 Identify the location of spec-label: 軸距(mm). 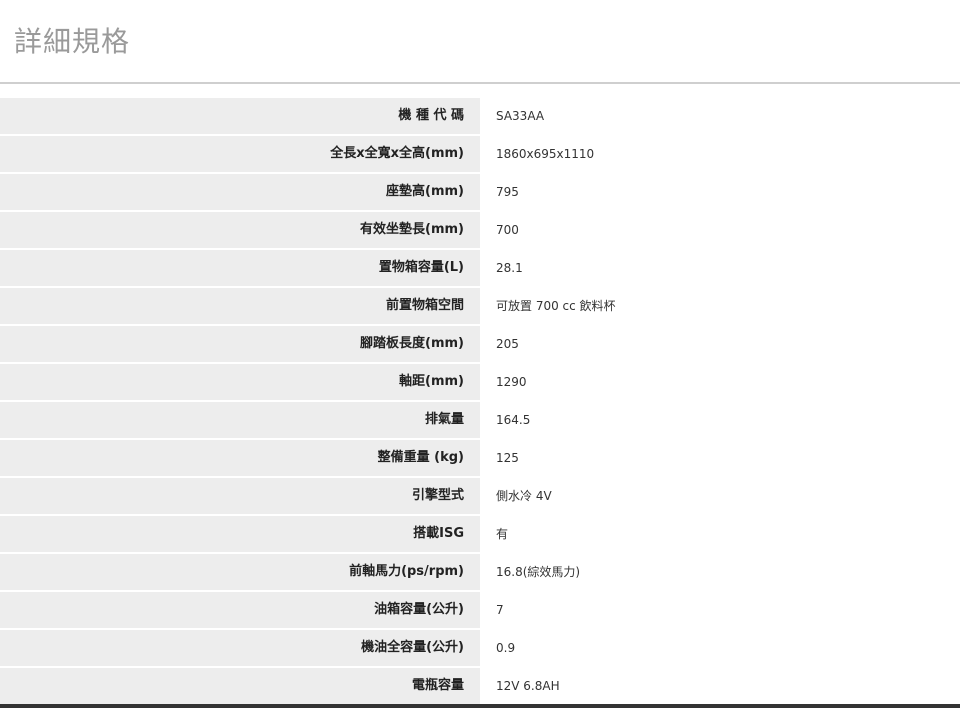
(240, 382).